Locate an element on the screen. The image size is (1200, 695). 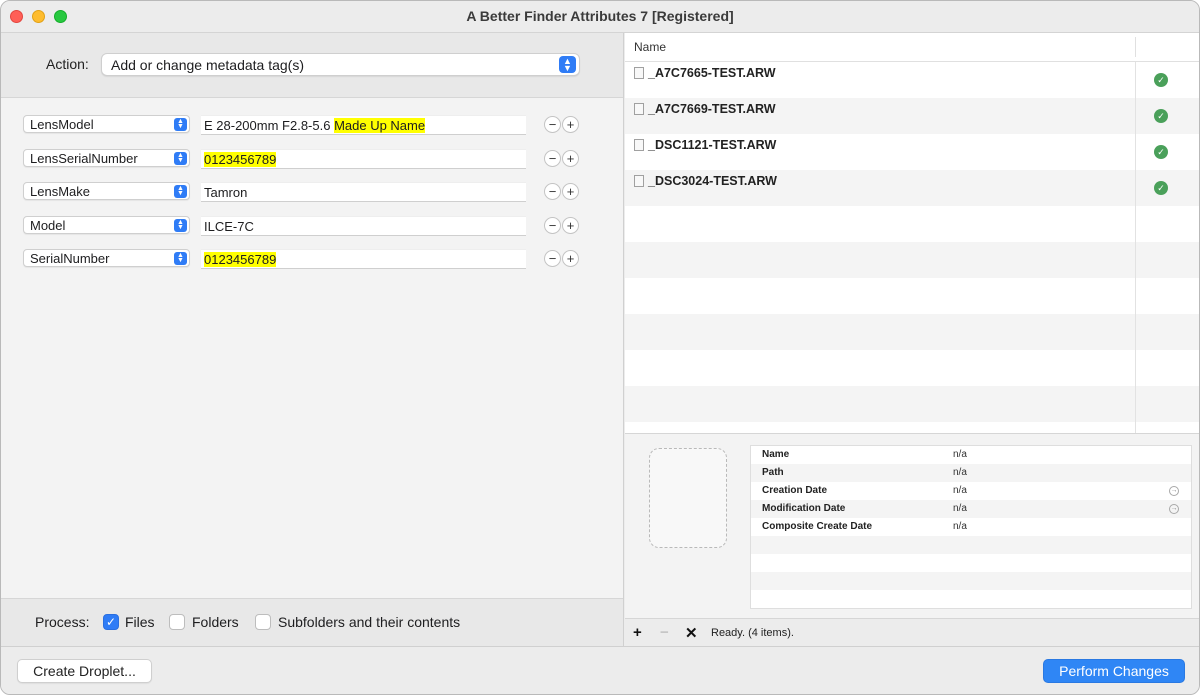
remove-files-button: − is located at coordinates (664, 632).